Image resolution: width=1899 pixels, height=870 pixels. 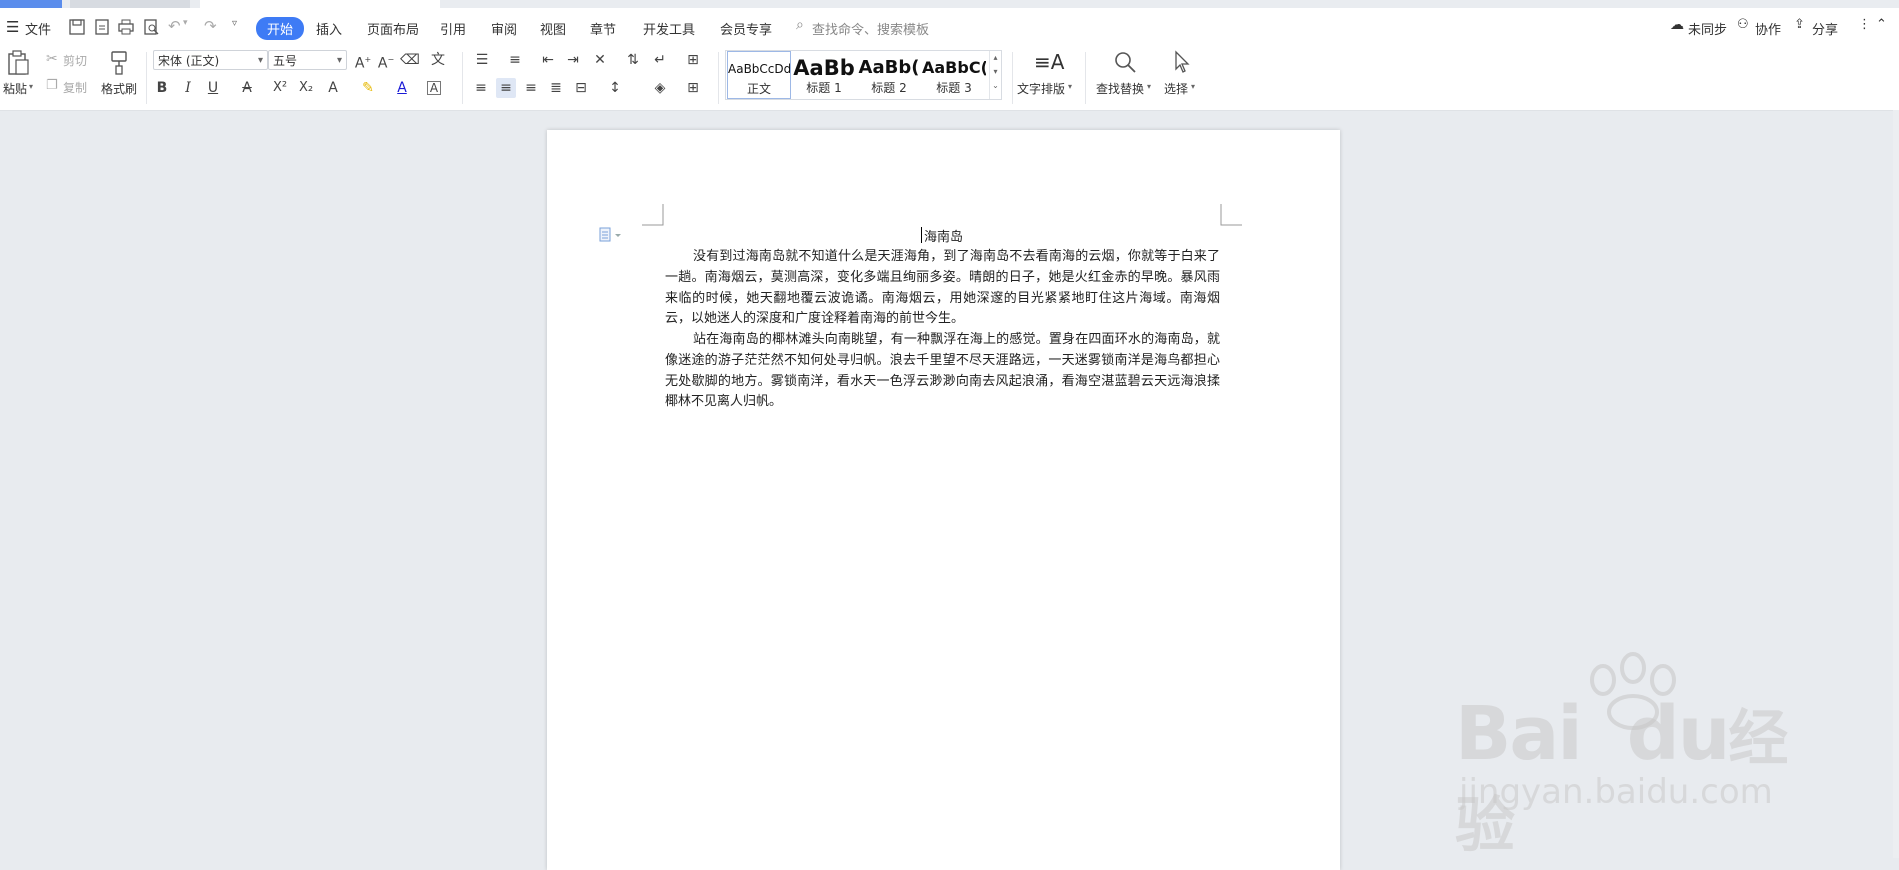 What do you see at coordinates (130, 4) in the screenshot?
I see `window-tab` at bounding box center [130, 4].